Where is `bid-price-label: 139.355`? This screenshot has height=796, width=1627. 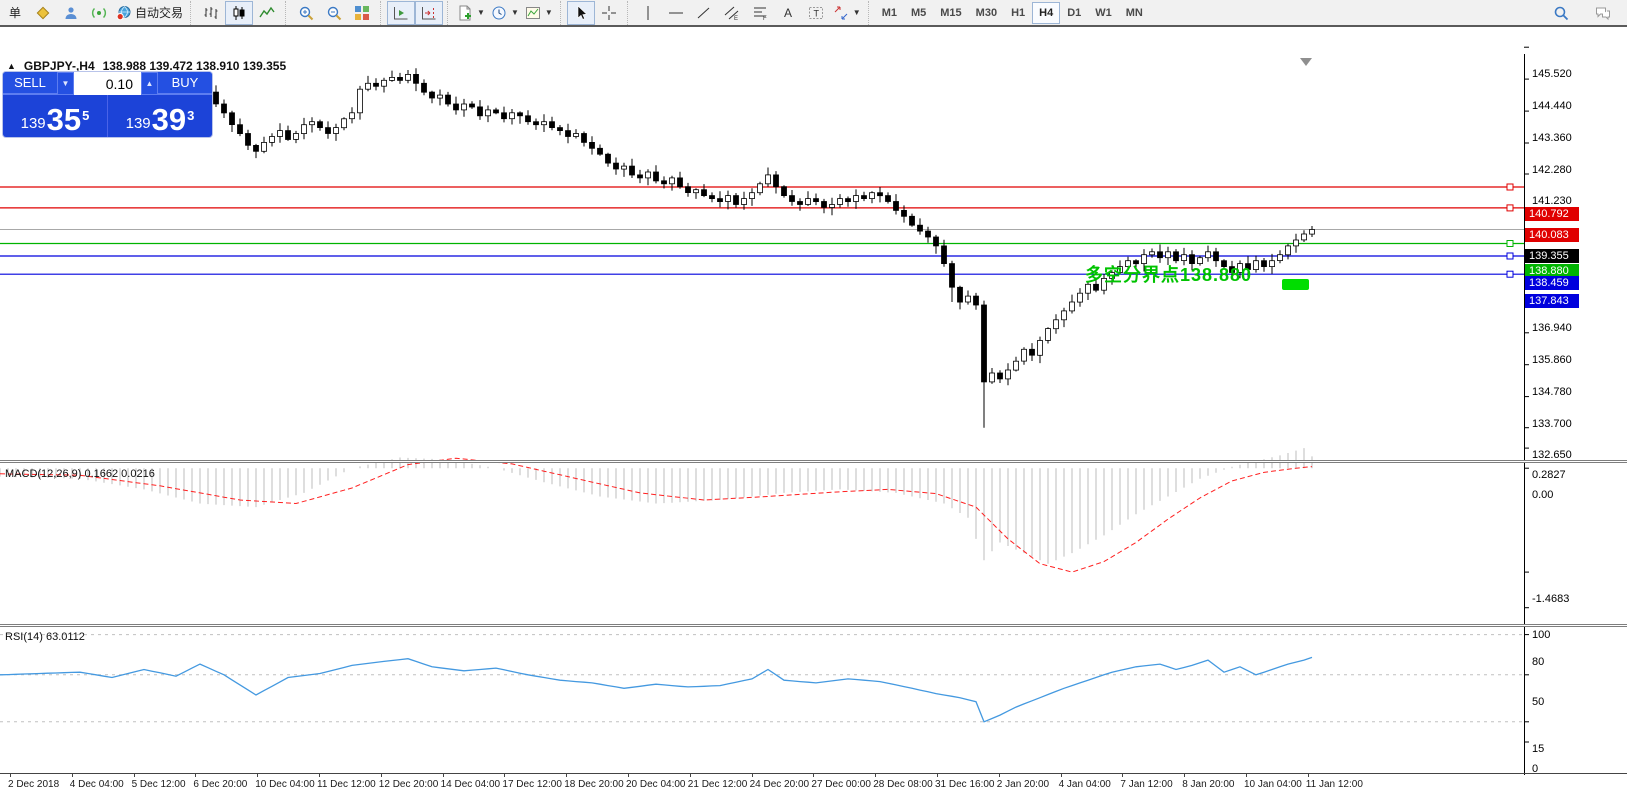 bid-price-label: 139.355 is located at coordinates (1552, 256).